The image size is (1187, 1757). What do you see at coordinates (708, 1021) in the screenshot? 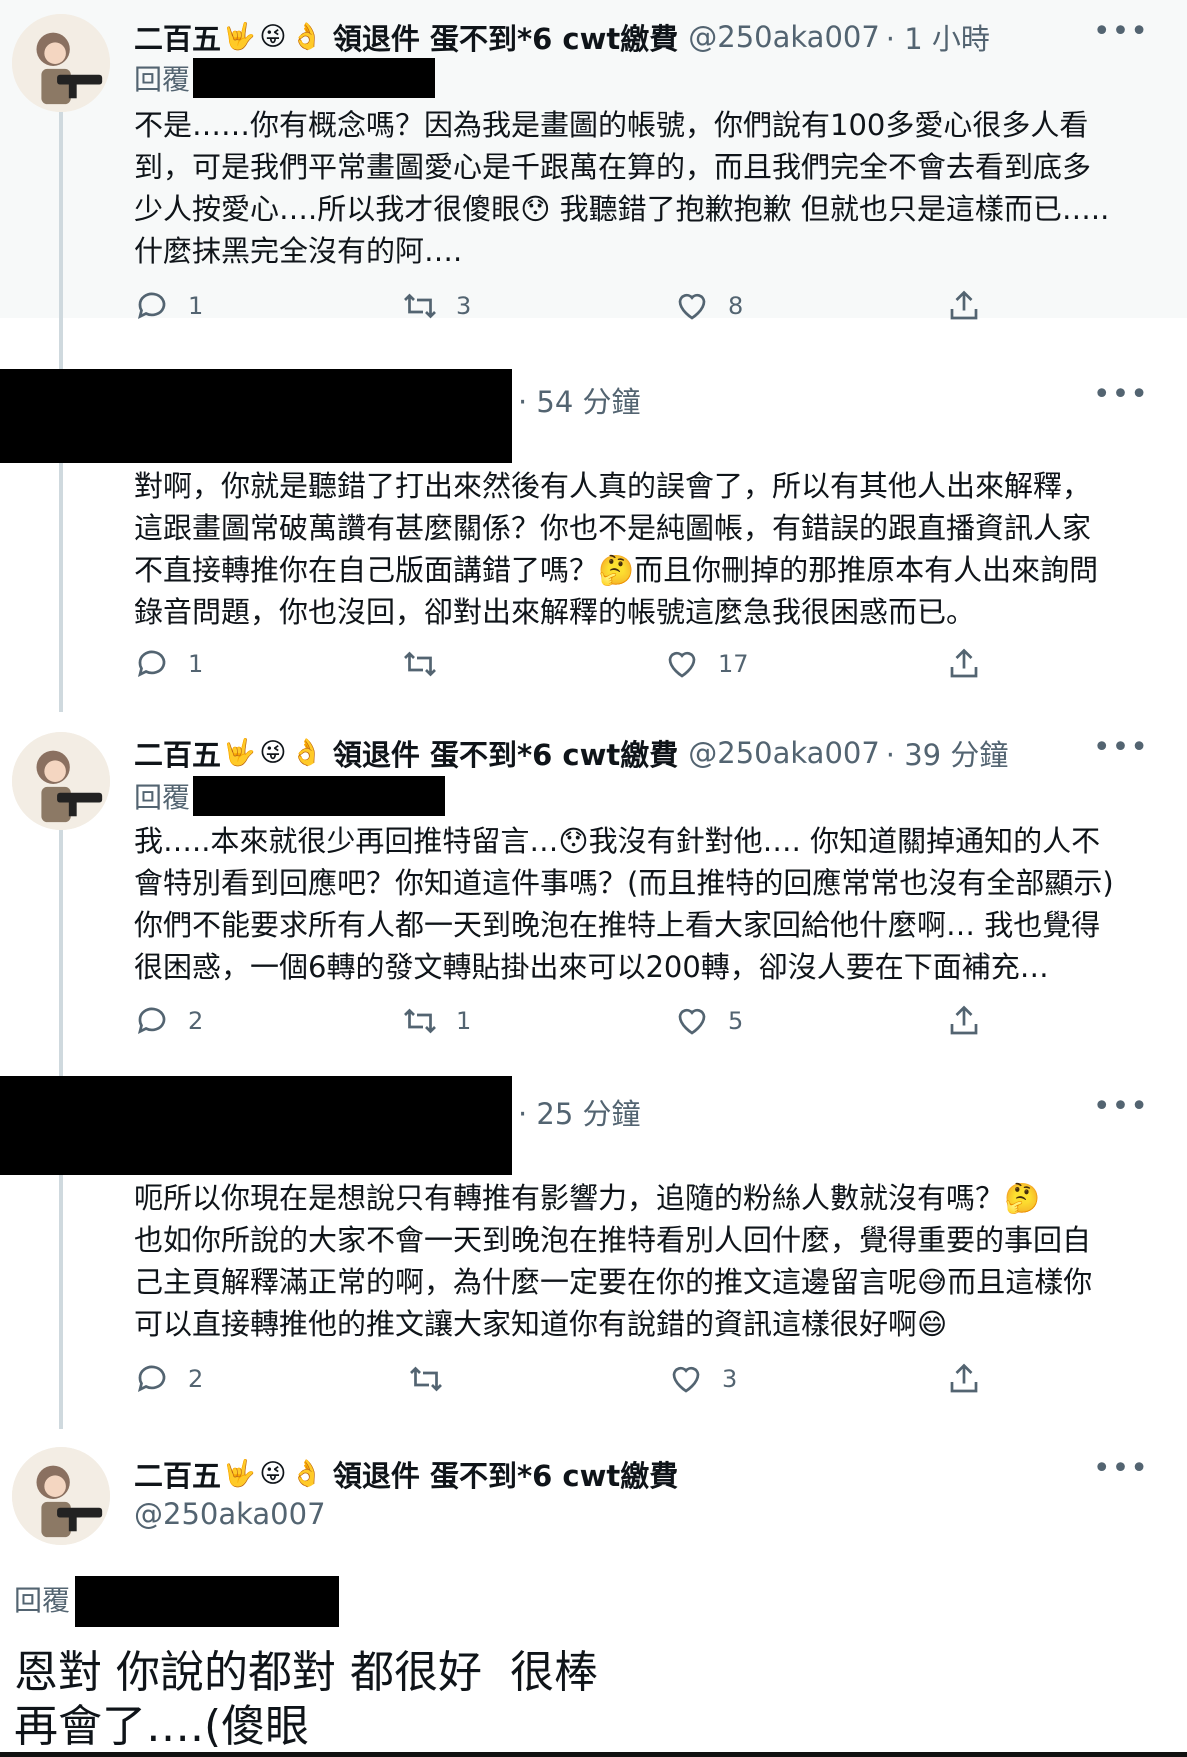
I see `like-button: 5` at bounding box center [708, 1021].